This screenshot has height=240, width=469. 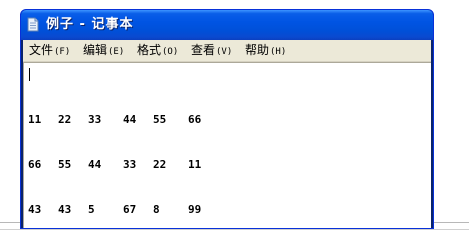 I want to click on text-value: 99, so click(x=195, y=209).